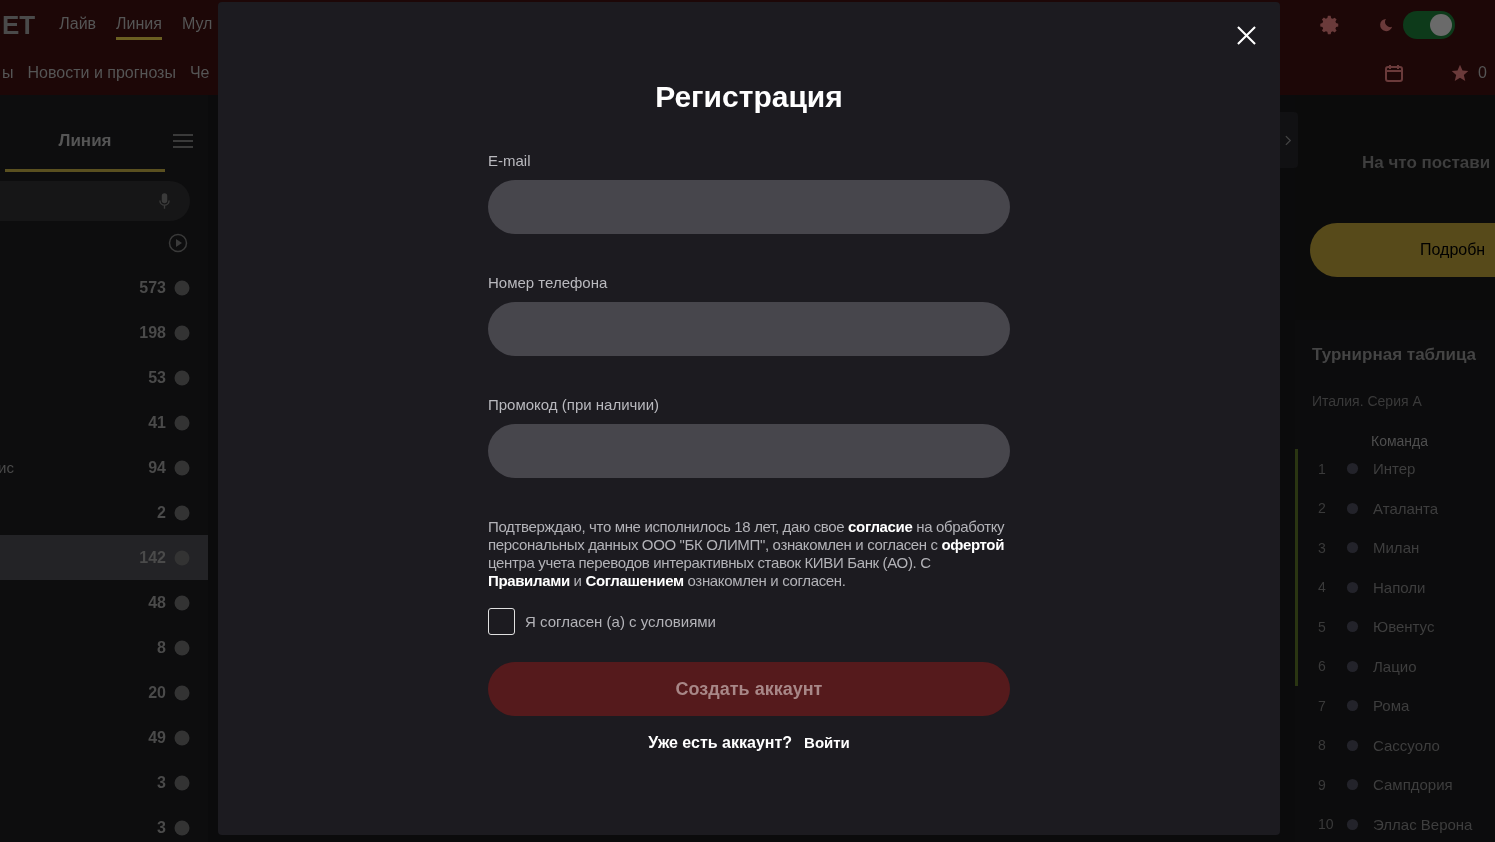 This screenshot has height=842, width=1495. I want to click on chevron-icon, so click(1288, 140).